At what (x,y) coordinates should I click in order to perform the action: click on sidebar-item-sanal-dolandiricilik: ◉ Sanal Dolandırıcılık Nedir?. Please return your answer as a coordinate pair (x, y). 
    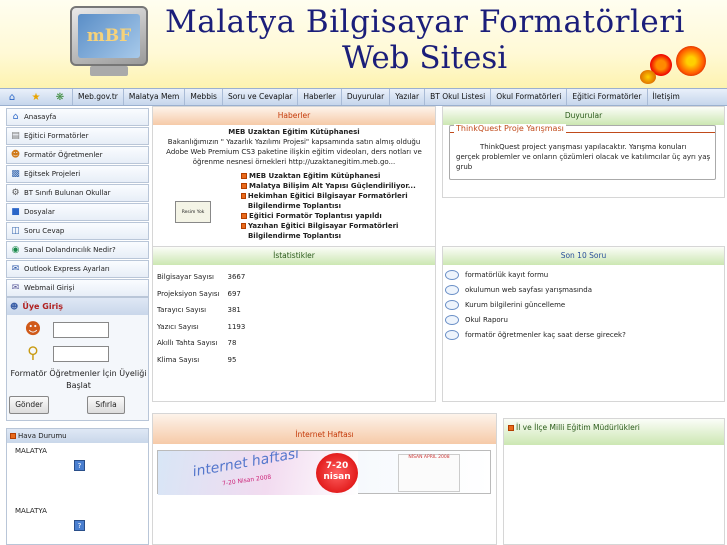
    Looking at the image, I should click on (77, 250).